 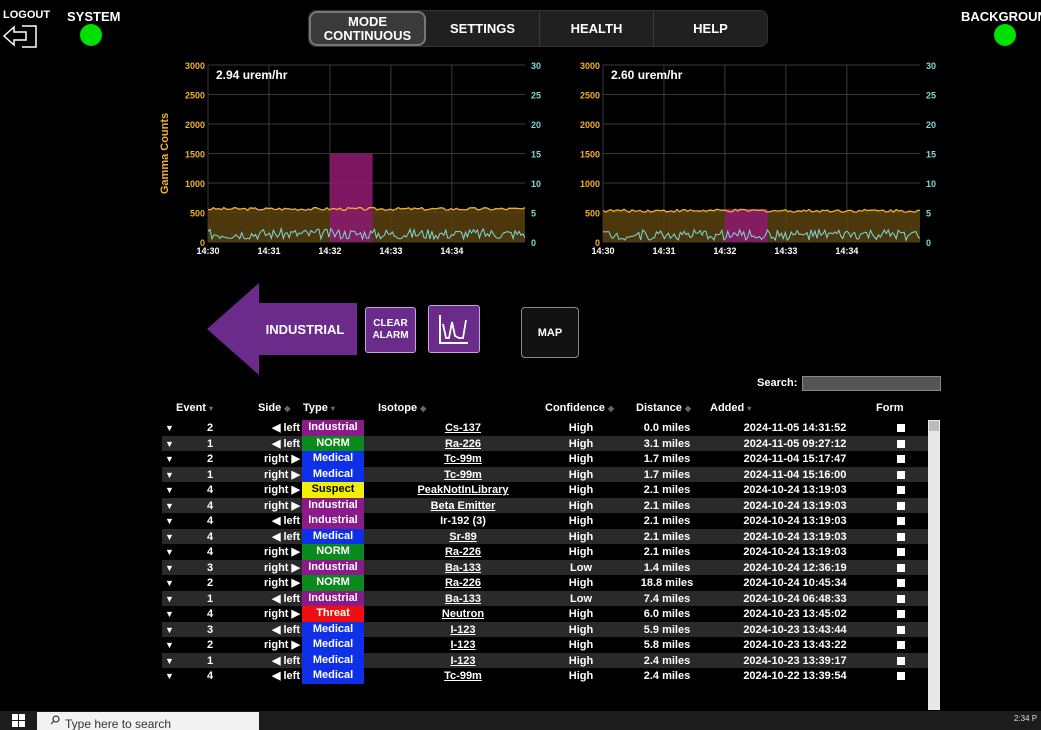 I want to click on x-tick-label: 14:33, so click(x=390, y=251).